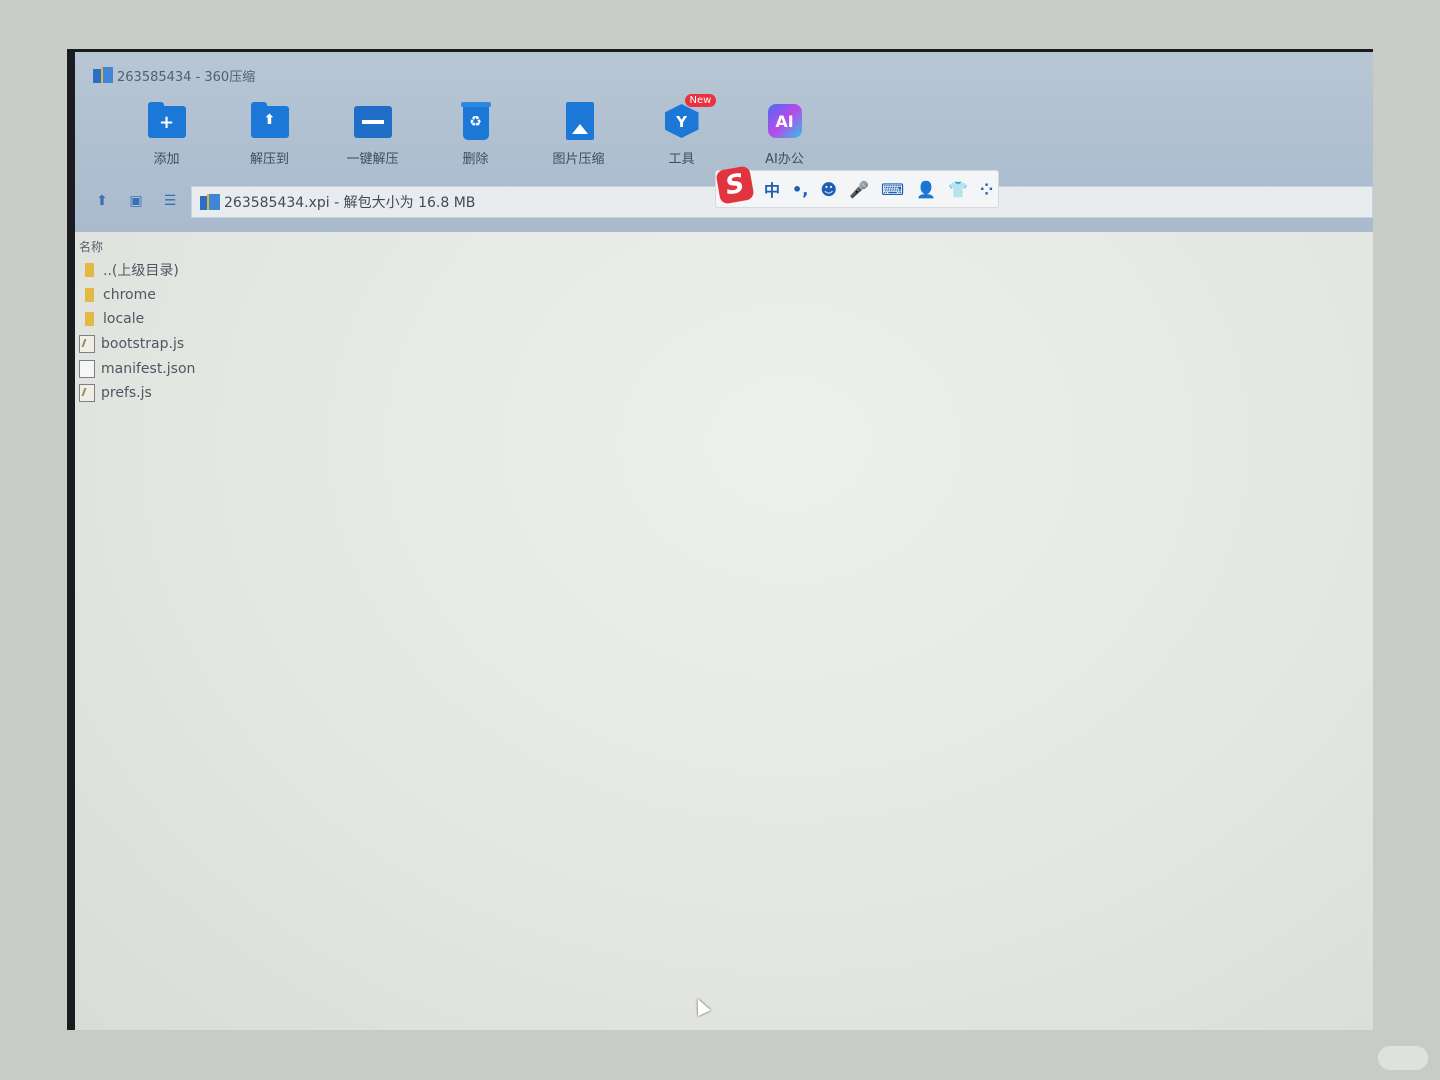 This screenshot has height=1080, width=1440. Describe the element at coordinates (372, 159) in the screenshot. I see `one-click-extract-label: 一键解压` at that location.